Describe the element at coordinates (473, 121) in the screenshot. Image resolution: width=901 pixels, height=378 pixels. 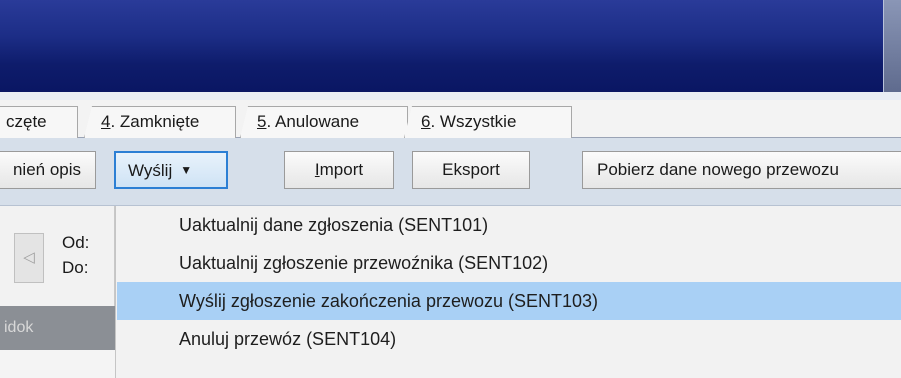
I see `tab-label: . Wszystkie` at that location.